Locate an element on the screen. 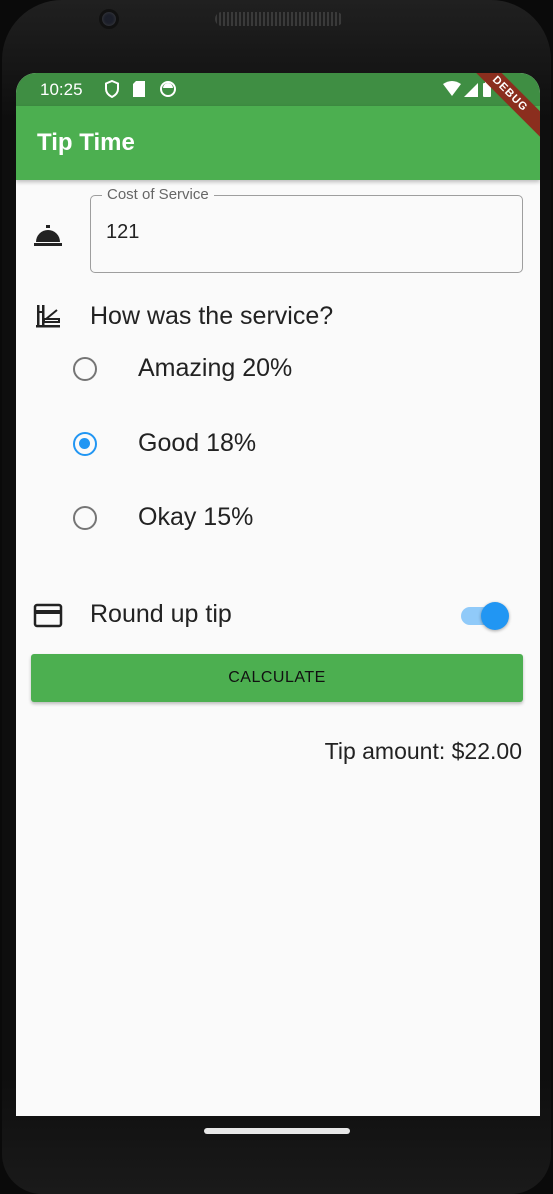  tip-amount-result: Tip amount: $22.00 is located at coordinates (423, 751).